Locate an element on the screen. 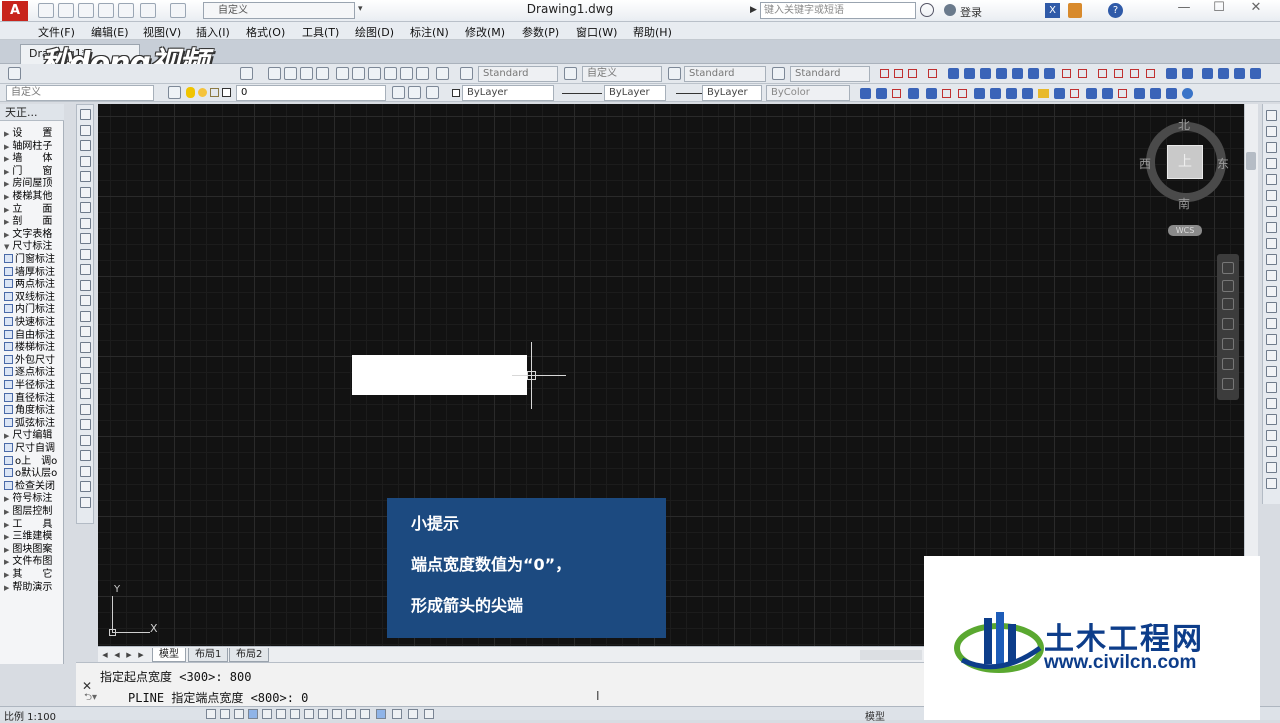  dim-style-icon is located at coordinates (570, 73).